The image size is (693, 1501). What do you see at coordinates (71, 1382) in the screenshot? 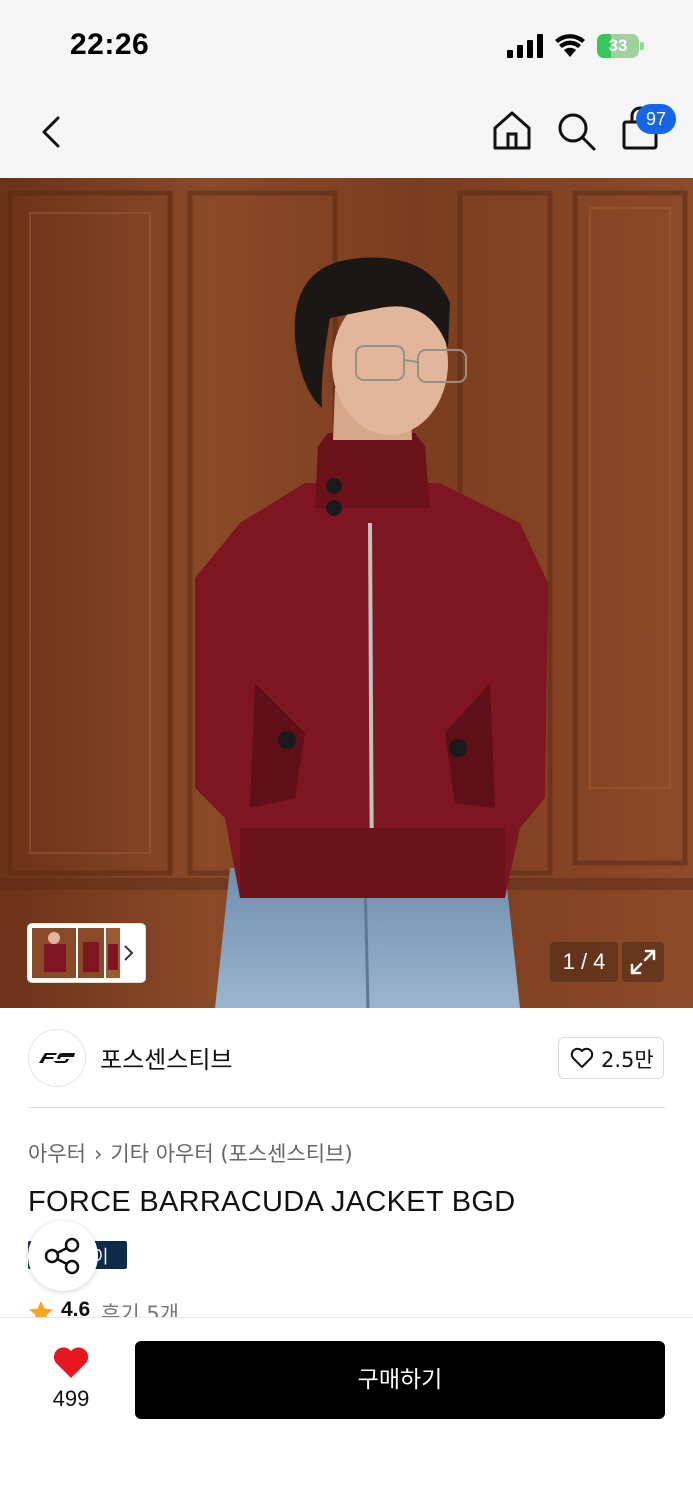
I see `wishlist-button: 499` at bounding box center [71, 1382].